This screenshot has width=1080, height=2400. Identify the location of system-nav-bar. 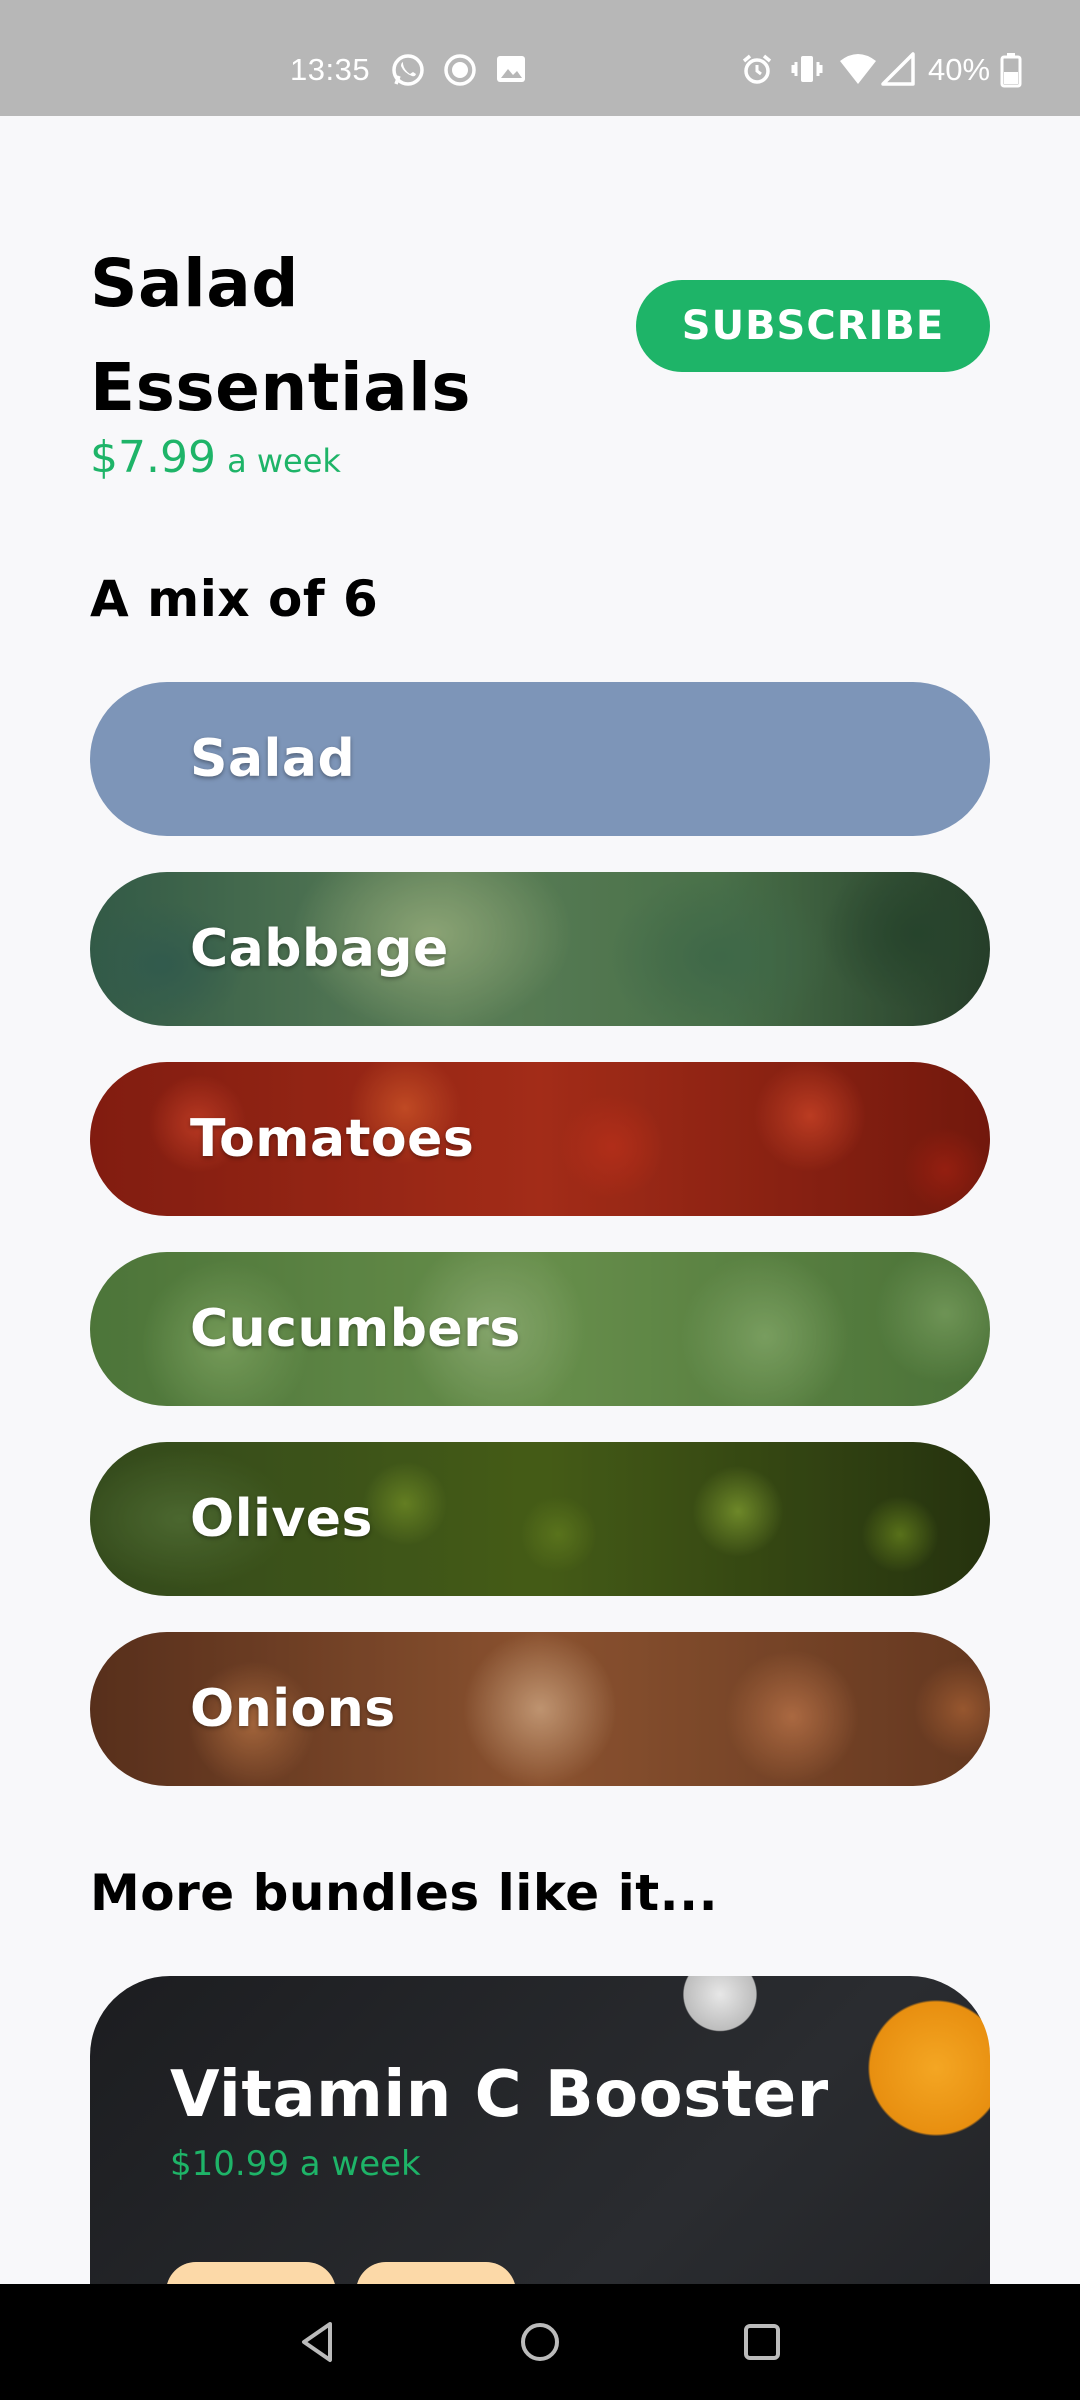
(540, 2342).